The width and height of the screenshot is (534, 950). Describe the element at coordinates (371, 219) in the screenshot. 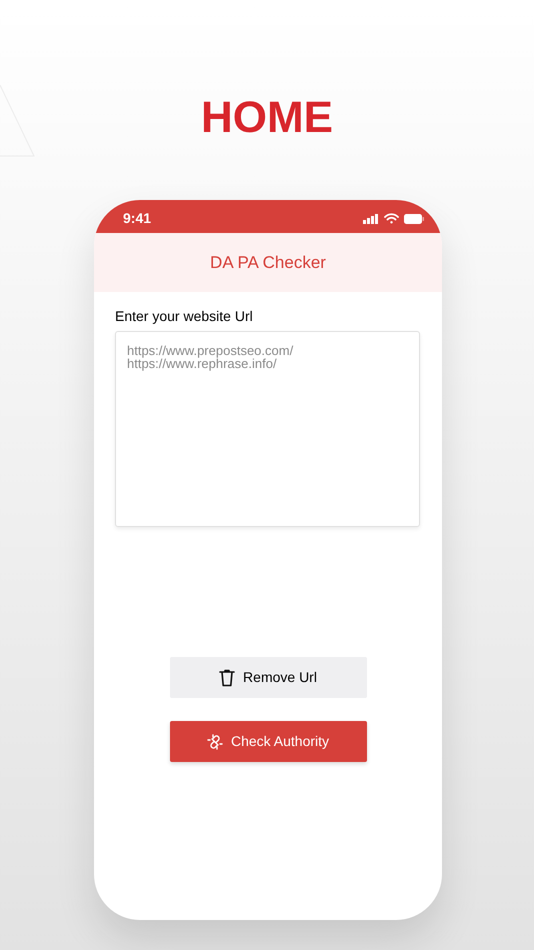

I see `signal-icon` at that location.